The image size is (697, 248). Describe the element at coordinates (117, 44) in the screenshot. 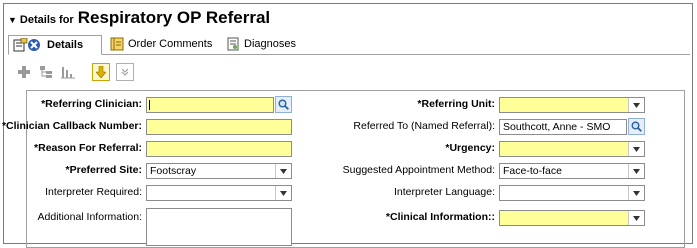

I see `comments-icon` at that location.